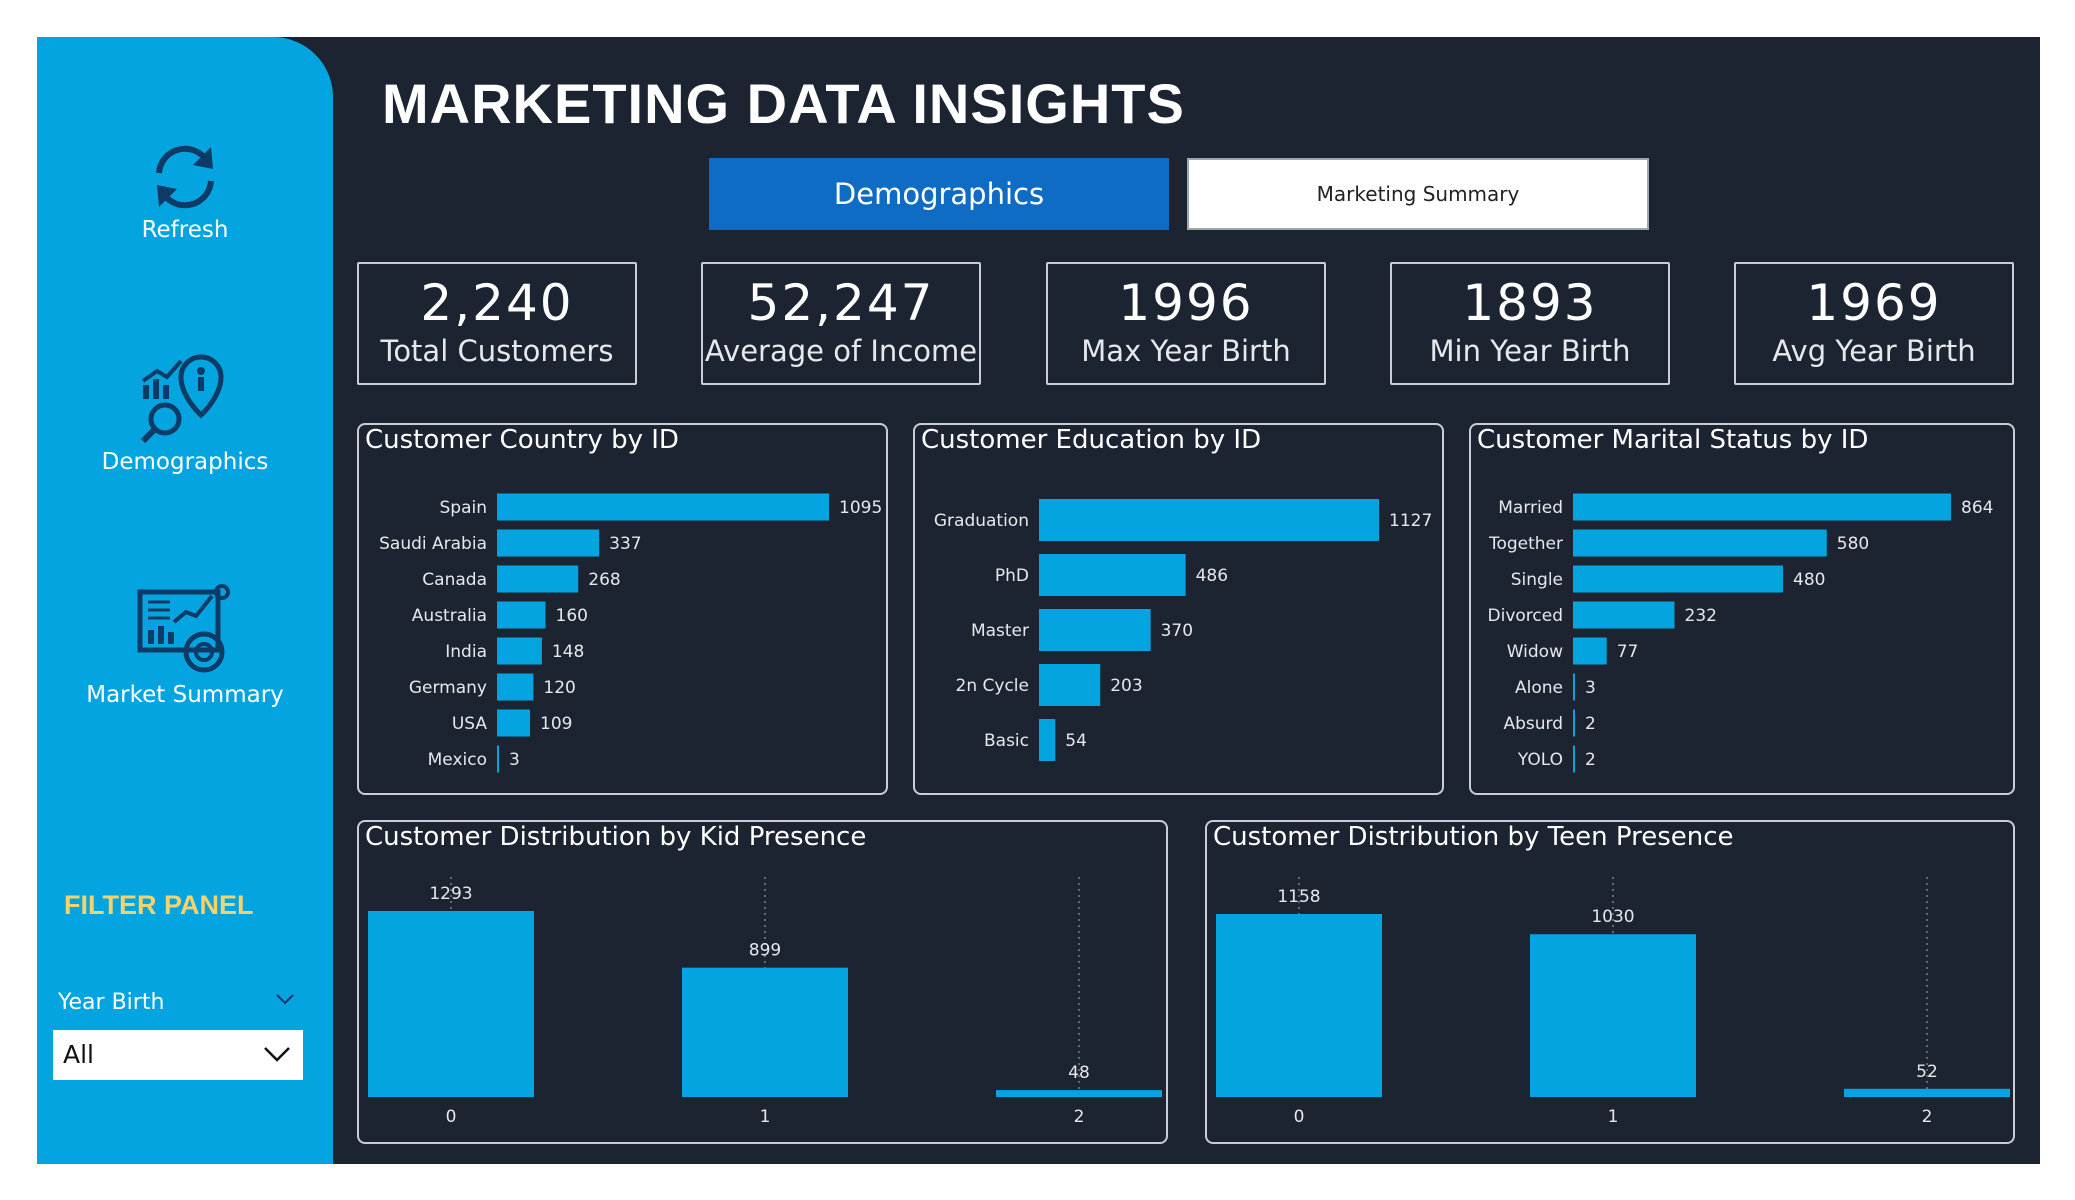 Image resolution: width=2075 pixels, height=1200 pixels. I want to click on kpi-avg-year-birth: 1969 Avg Year Birth, so click(1874, 323).